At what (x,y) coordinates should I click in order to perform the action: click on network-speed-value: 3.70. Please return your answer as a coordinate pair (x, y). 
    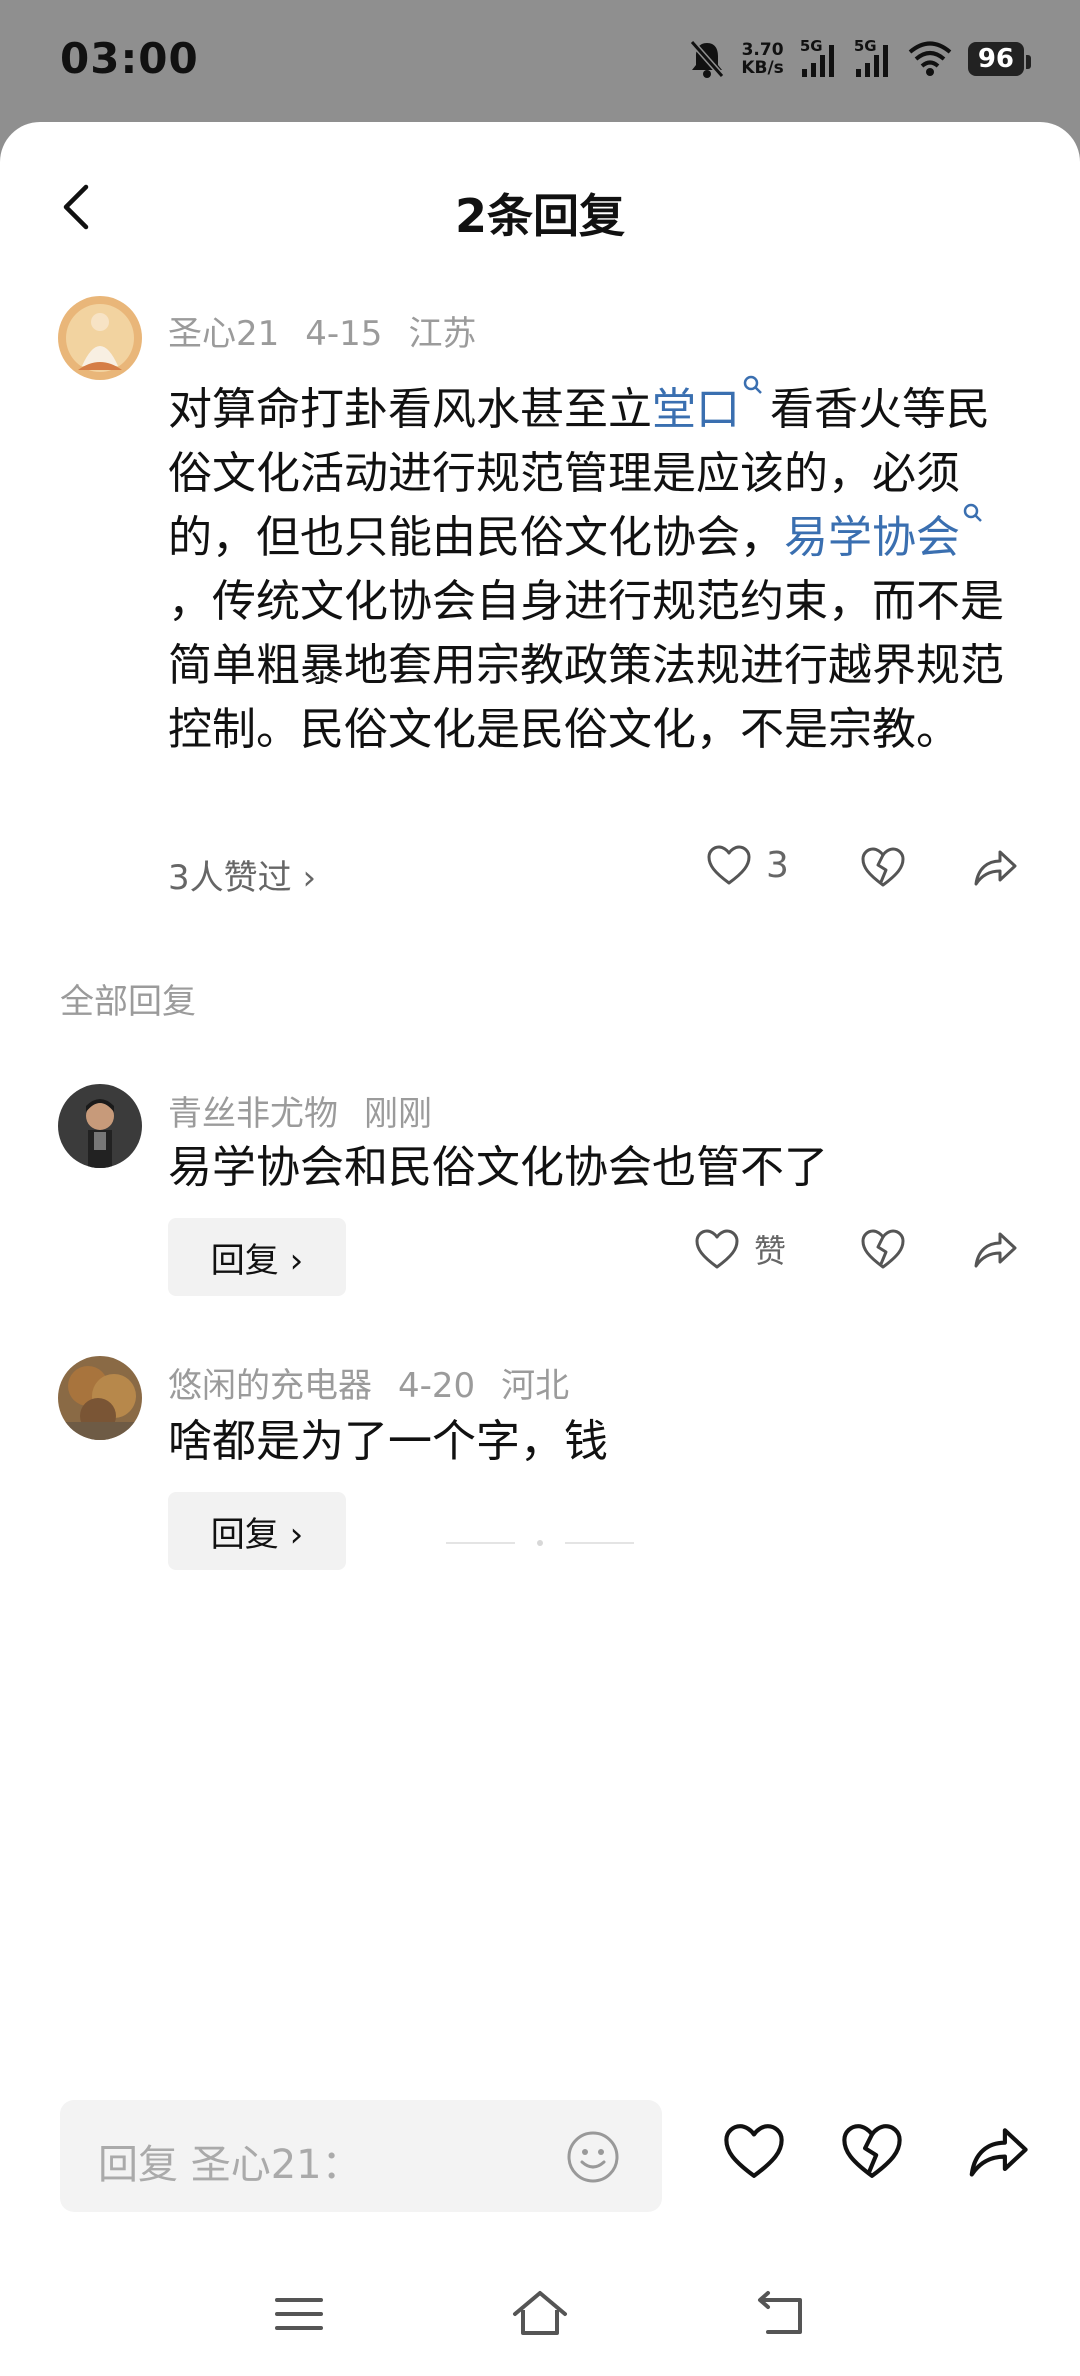
    Looking at the image, I should click on (762, 50).